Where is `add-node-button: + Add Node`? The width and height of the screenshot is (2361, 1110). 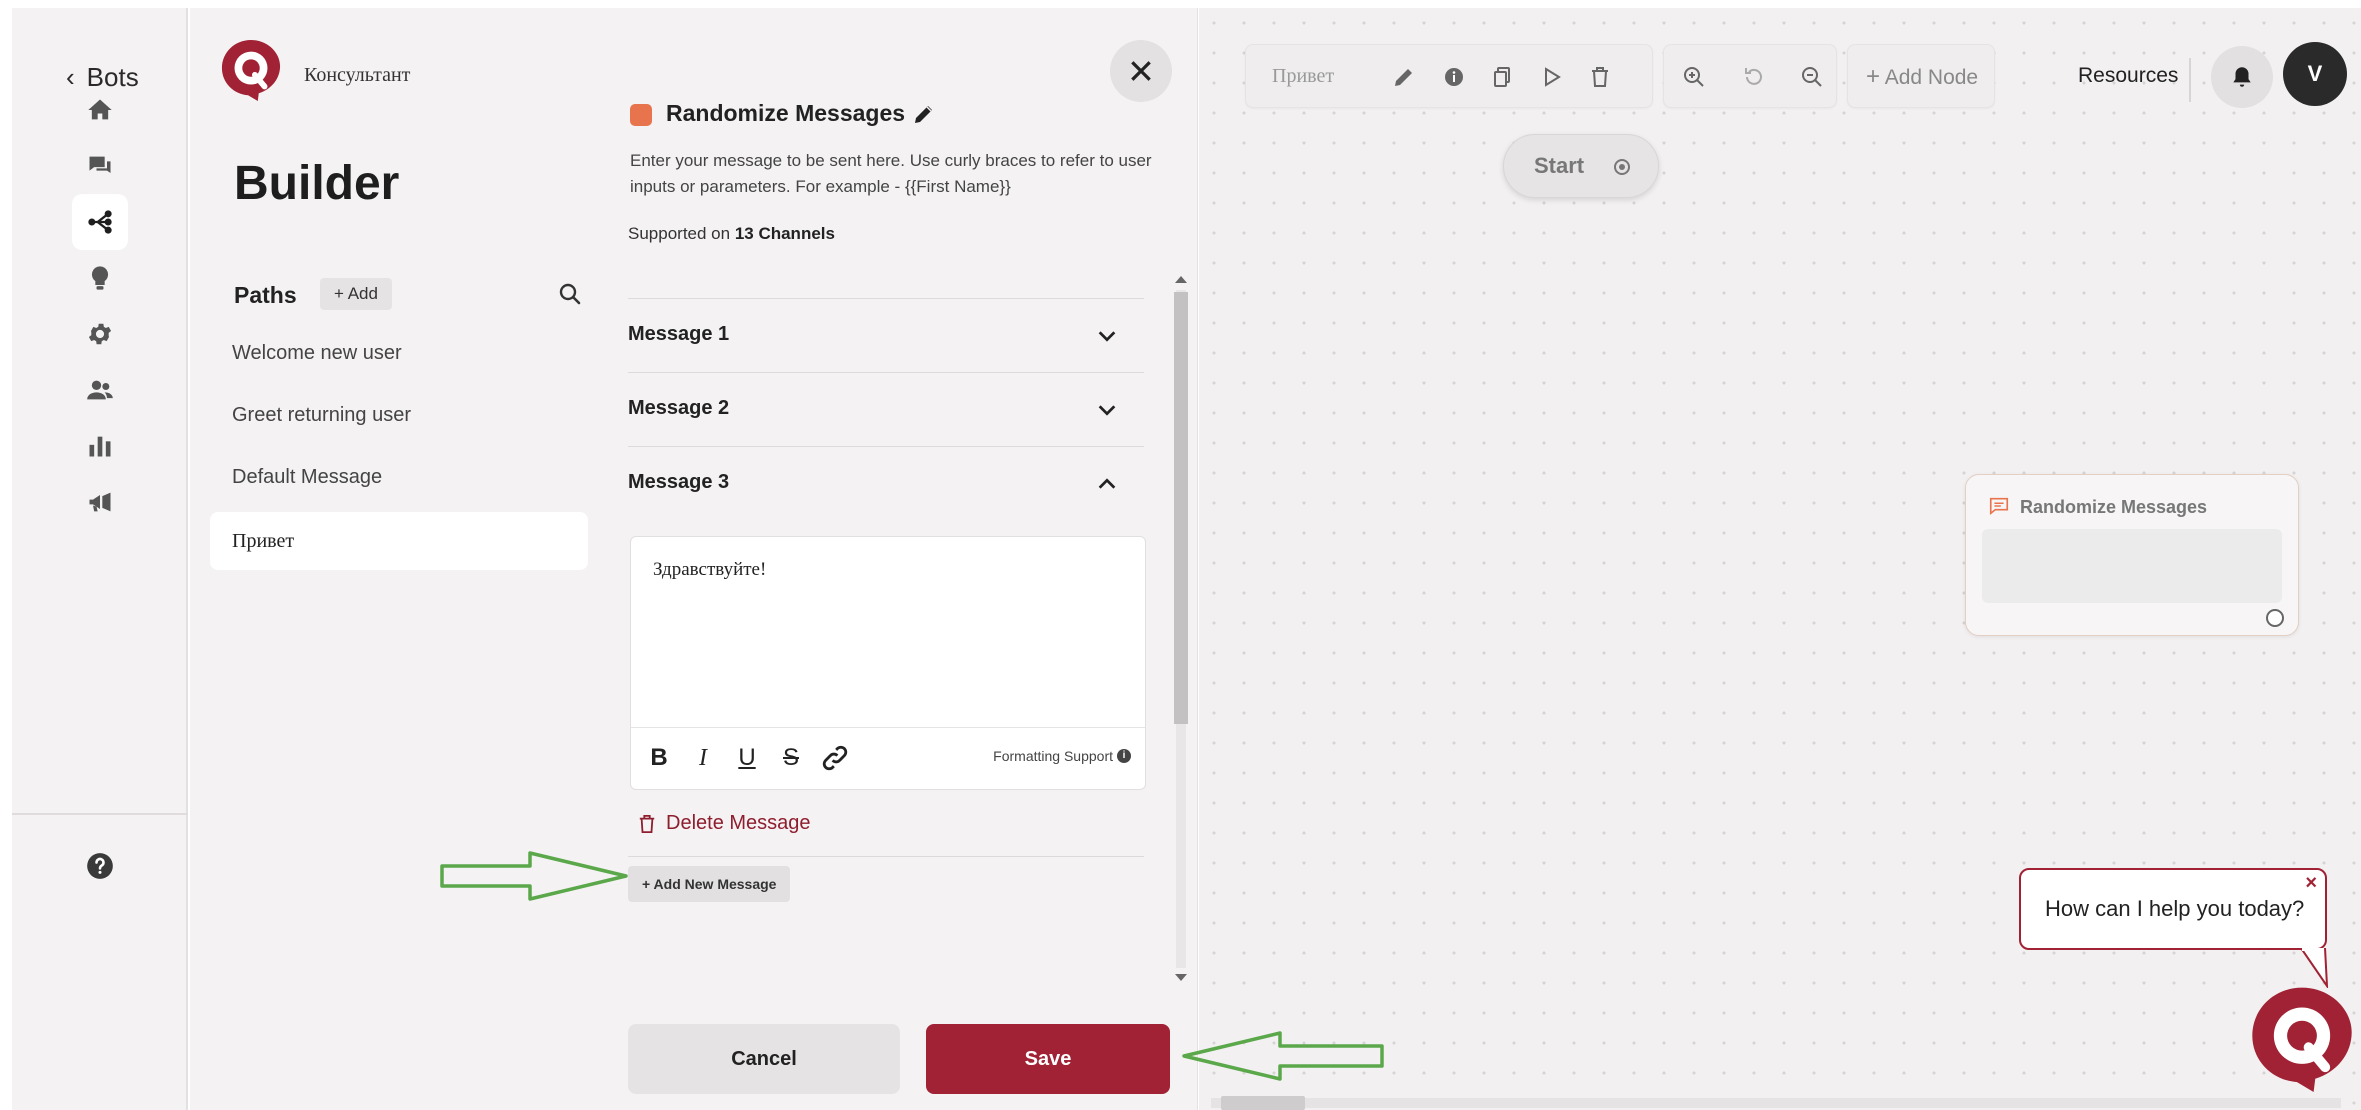
add-node-button: + Add Node is located at coordinates (1921, 76).